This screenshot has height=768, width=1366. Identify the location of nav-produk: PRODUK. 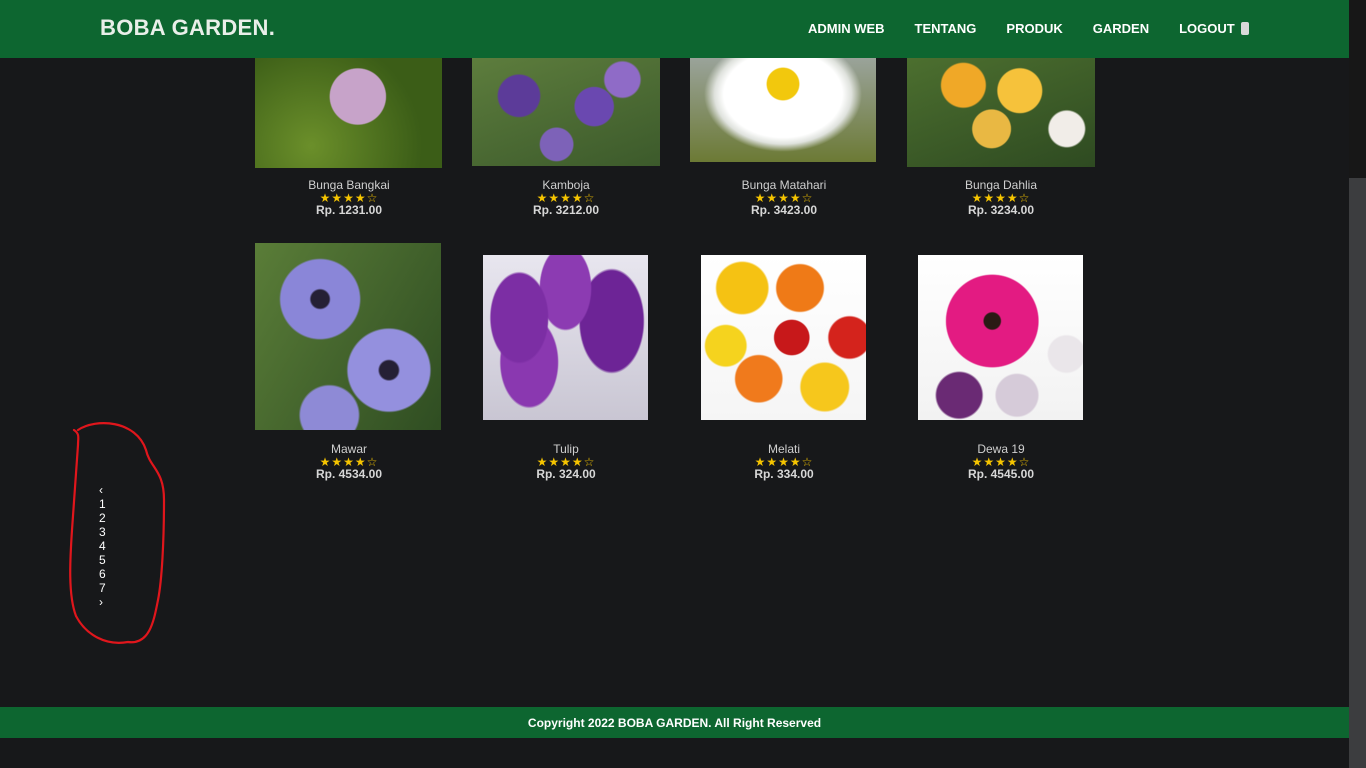
(1034, 28).